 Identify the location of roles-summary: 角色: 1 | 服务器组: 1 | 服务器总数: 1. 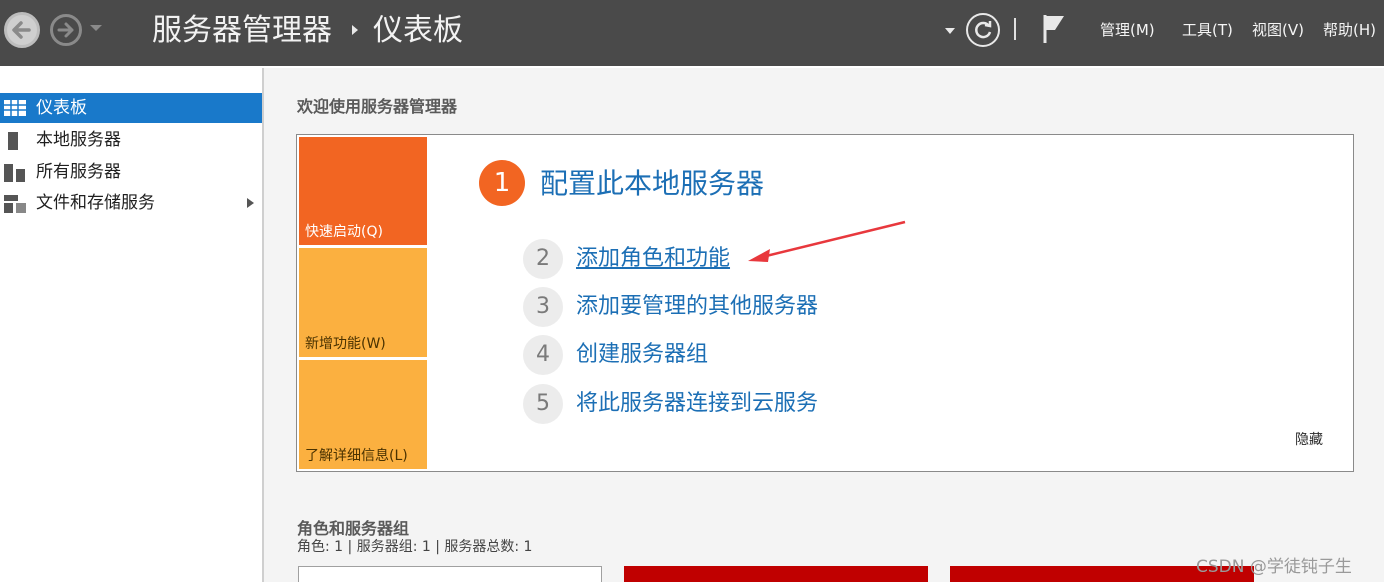
(415, 547).